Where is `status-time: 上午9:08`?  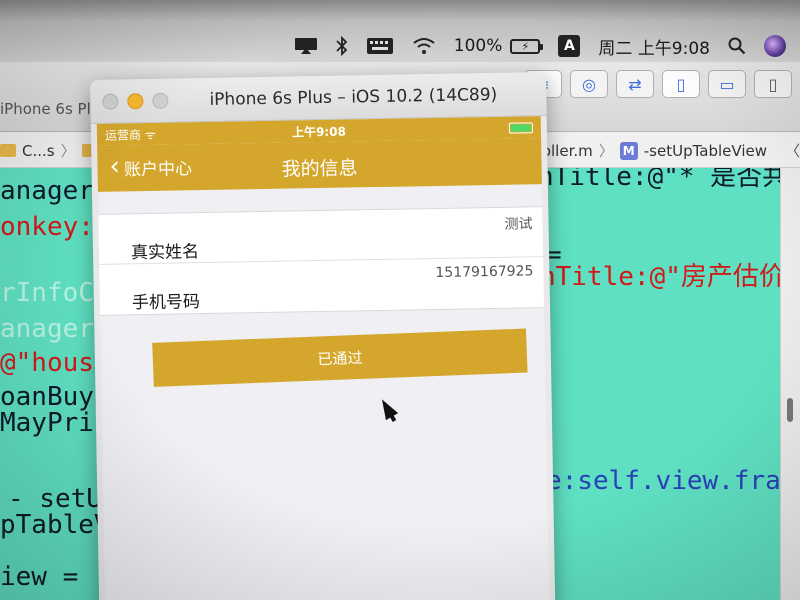 status-time: 上午9:08 is located at coordinates (318, 131).